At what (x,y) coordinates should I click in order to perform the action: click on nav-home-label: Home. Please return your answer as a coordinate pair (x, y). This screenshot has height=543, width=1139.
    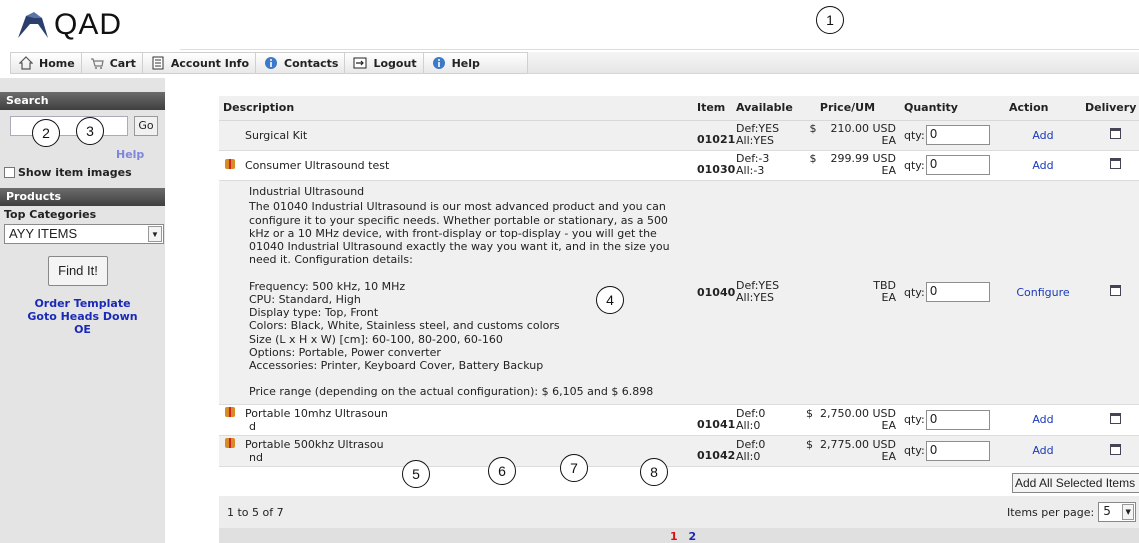
    Looking at the image, I should click on (57, 63).